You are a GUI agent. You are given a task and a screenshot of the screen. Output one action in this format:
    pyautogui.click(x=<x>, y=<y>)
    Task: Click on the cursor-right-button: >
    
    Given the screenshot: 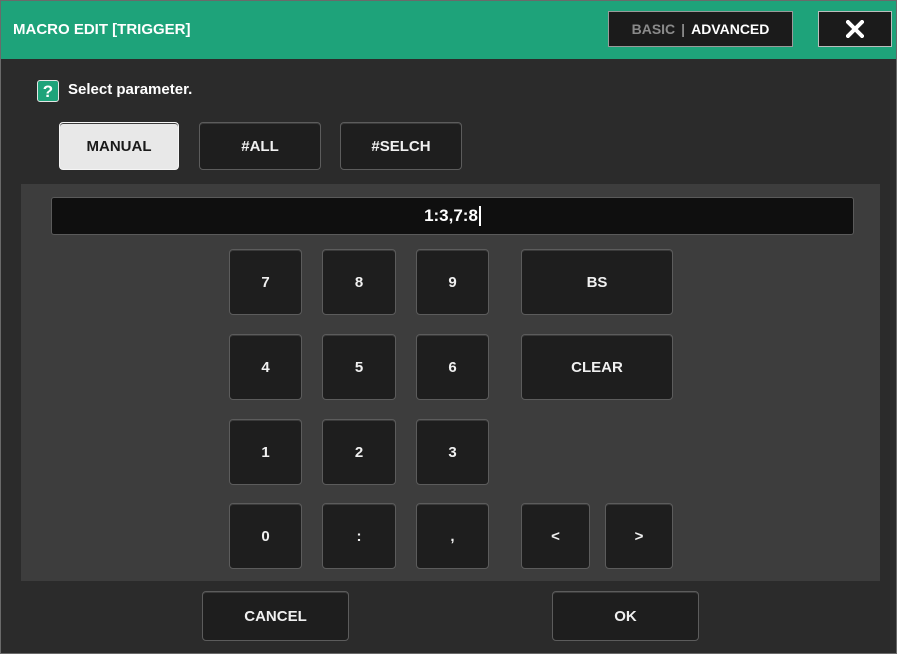 What is the action you would take?
    pyautogui.click(x=639, y=536)
    